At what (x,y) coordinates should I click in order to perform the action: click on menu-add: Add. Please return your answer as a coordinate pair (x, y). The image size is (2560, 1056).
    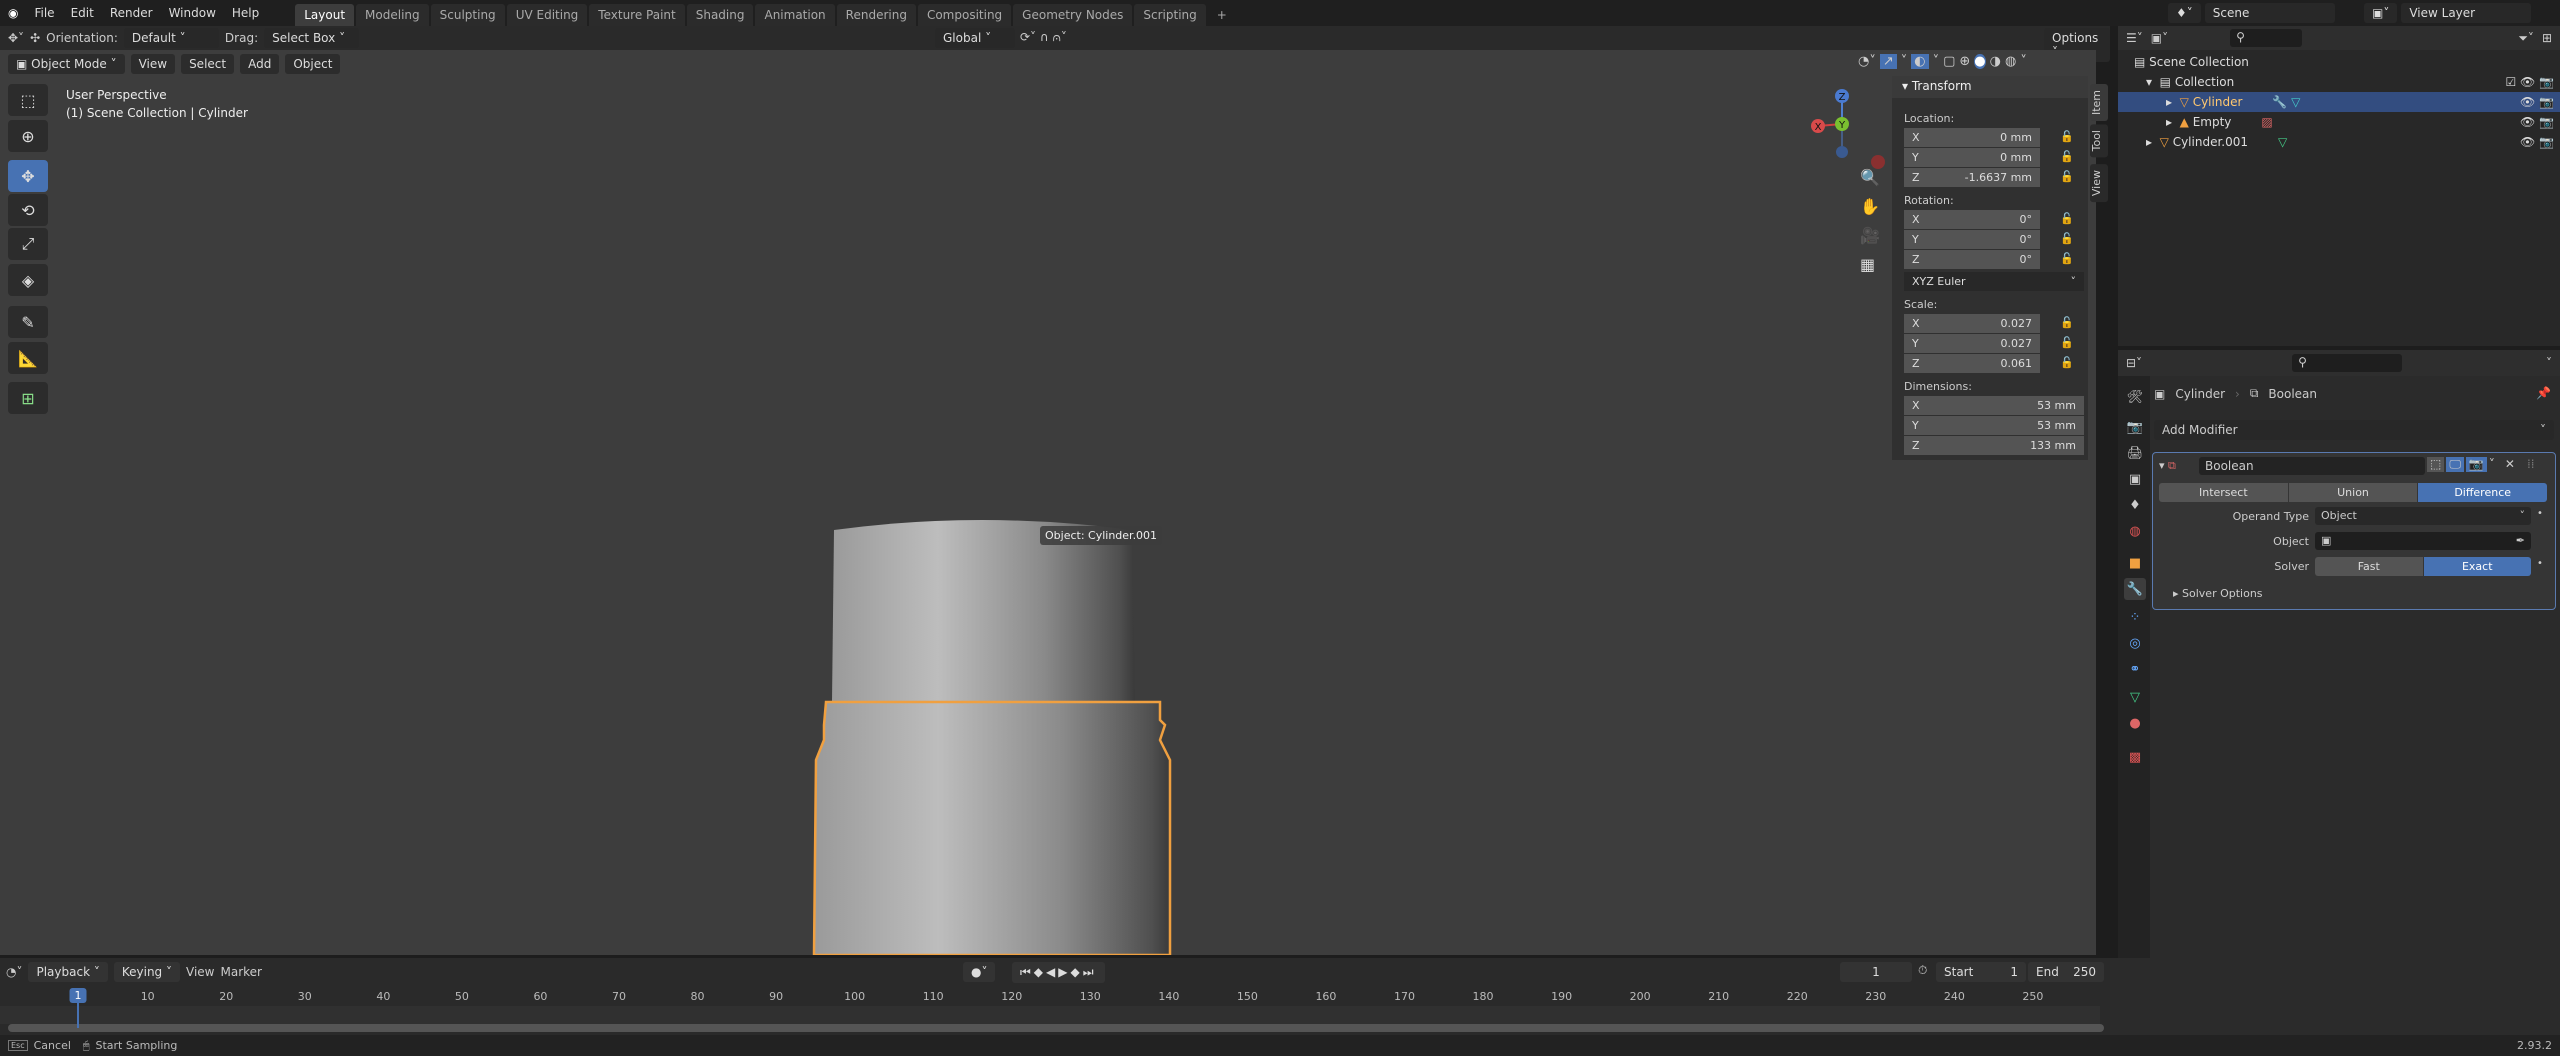
    Looking at the image, I should click on (260, 64).